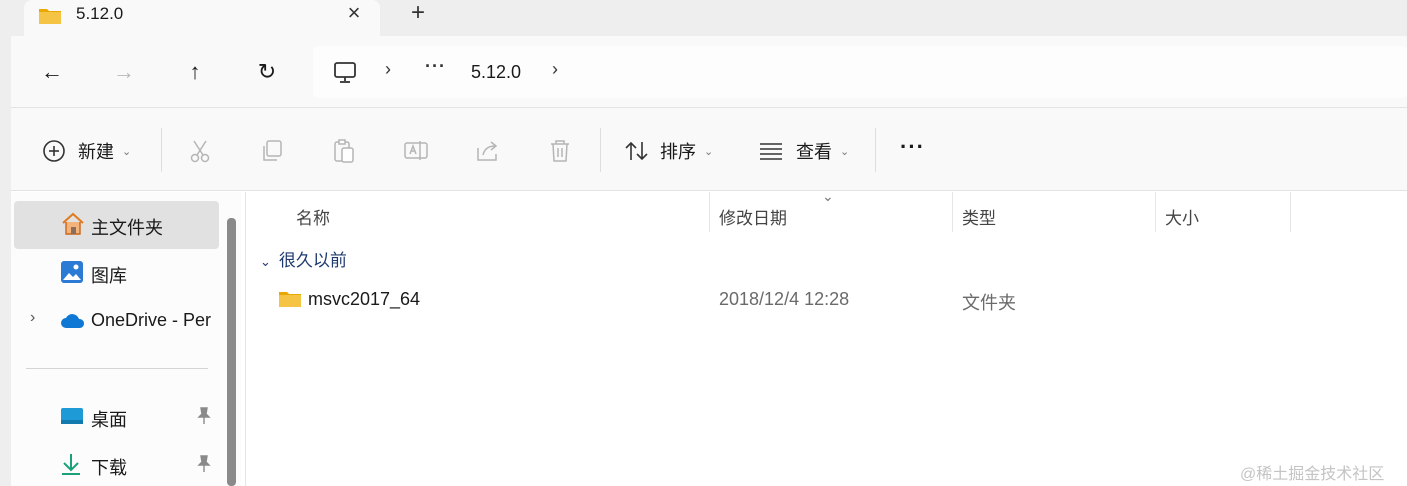  What do you see at coordinates (1290, 212) in the screenshot?
I see `column-divider` at bounding box center [1290, 212].